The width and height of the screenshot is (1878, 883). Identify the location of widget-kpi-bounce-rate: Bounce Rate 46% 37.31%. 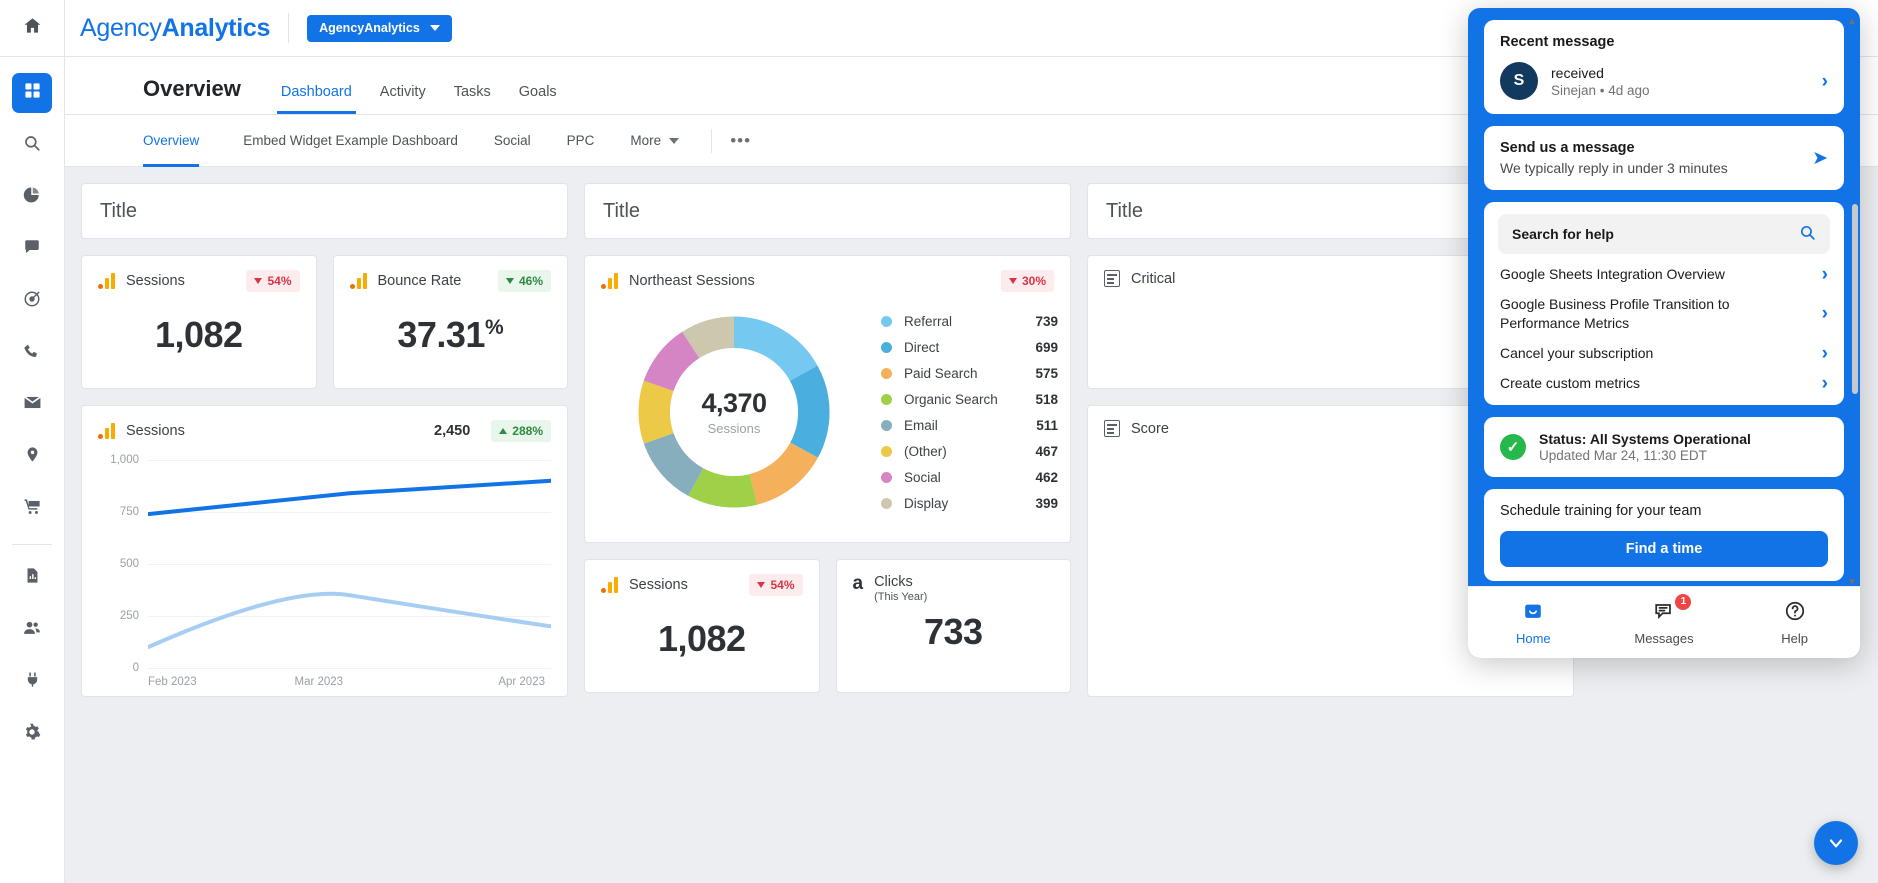
(450, 322).